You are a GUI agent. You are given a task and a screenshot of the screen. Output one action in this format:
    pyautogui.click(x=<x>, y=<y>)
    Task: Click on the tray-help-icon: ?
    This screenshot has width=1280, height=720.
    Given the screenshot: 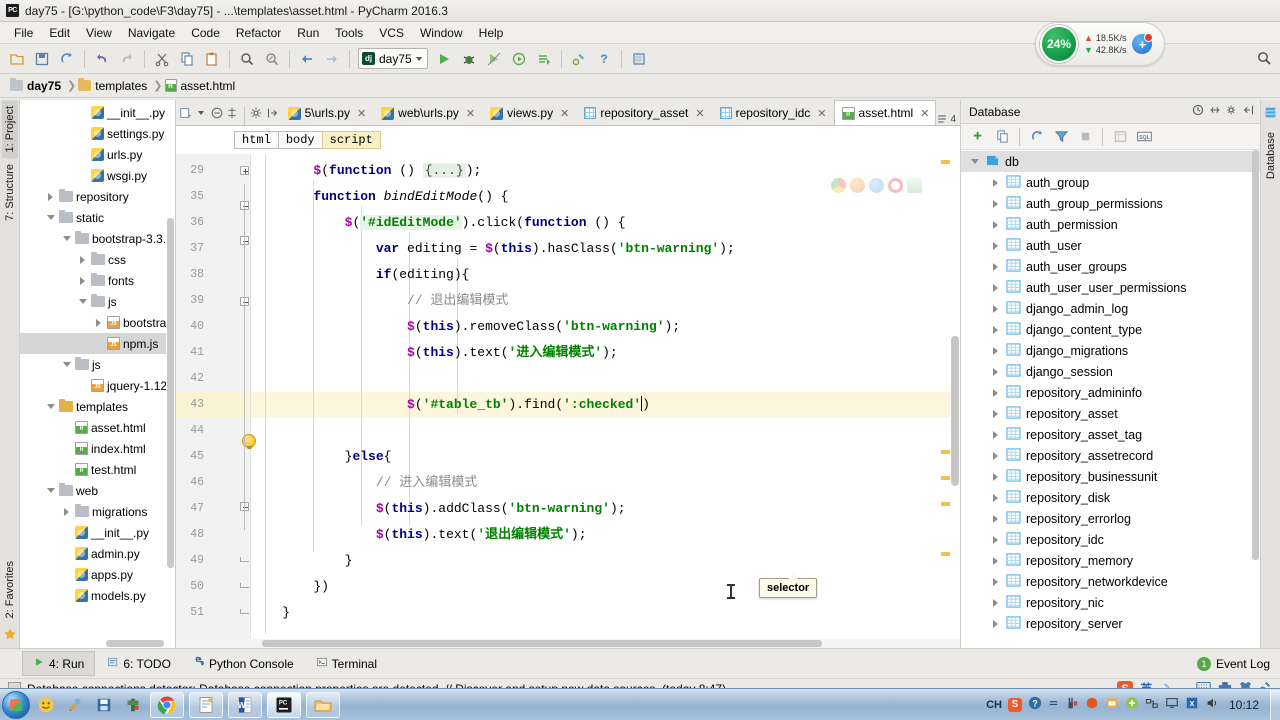 What is the action you would take?
    pyautogui.click(x=1035, y=704)
    